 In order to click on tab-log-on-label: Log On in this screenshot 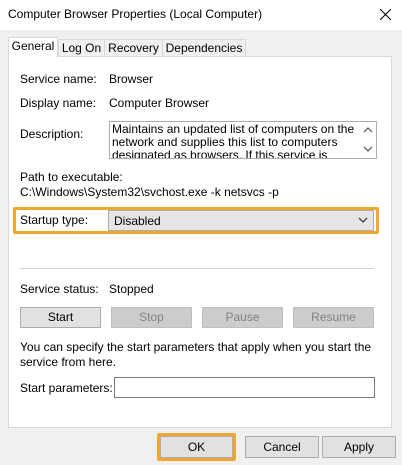, I will do `click(81, 48)`.